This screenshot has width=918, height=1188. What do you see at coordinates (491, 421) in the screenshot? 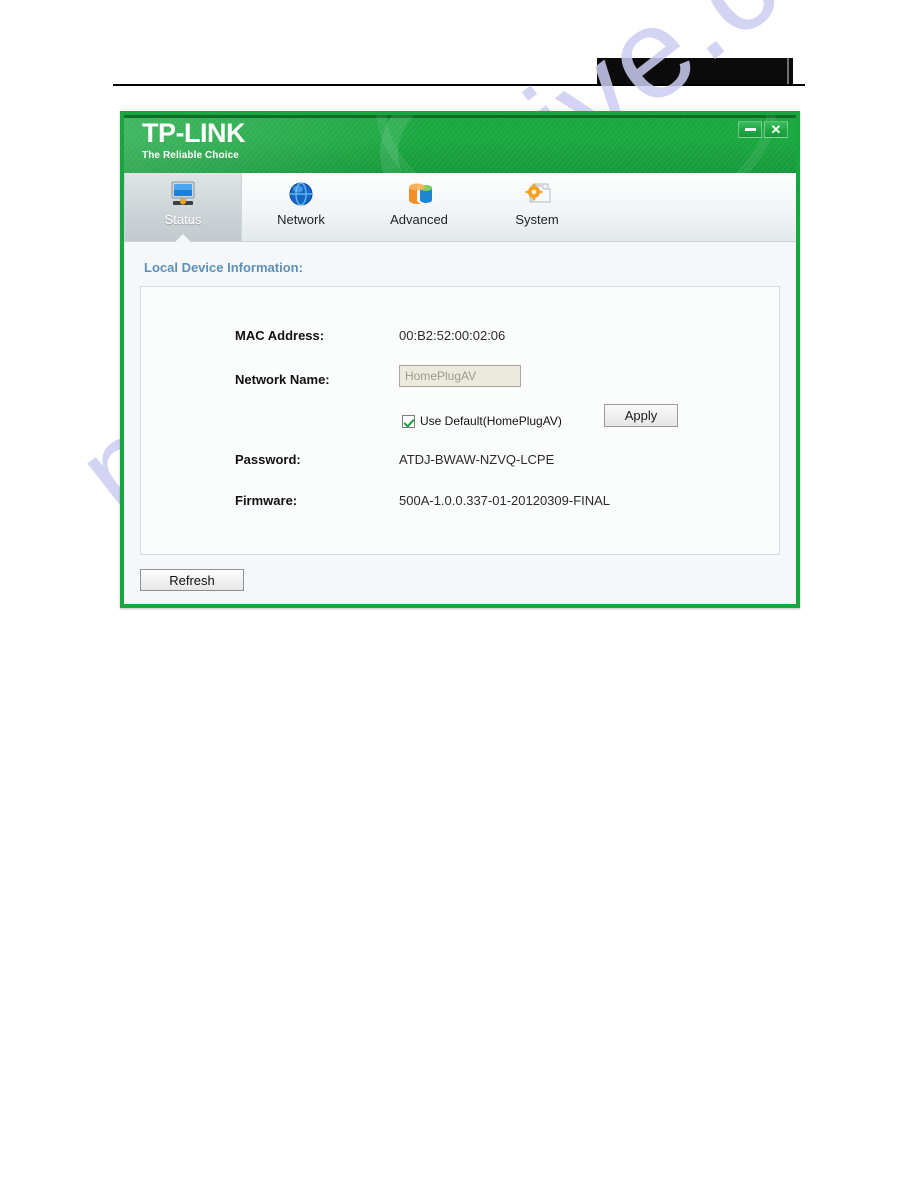
I see `use-default-label: Use Default(HomePlugAV)` at bounding box center [491, 421].